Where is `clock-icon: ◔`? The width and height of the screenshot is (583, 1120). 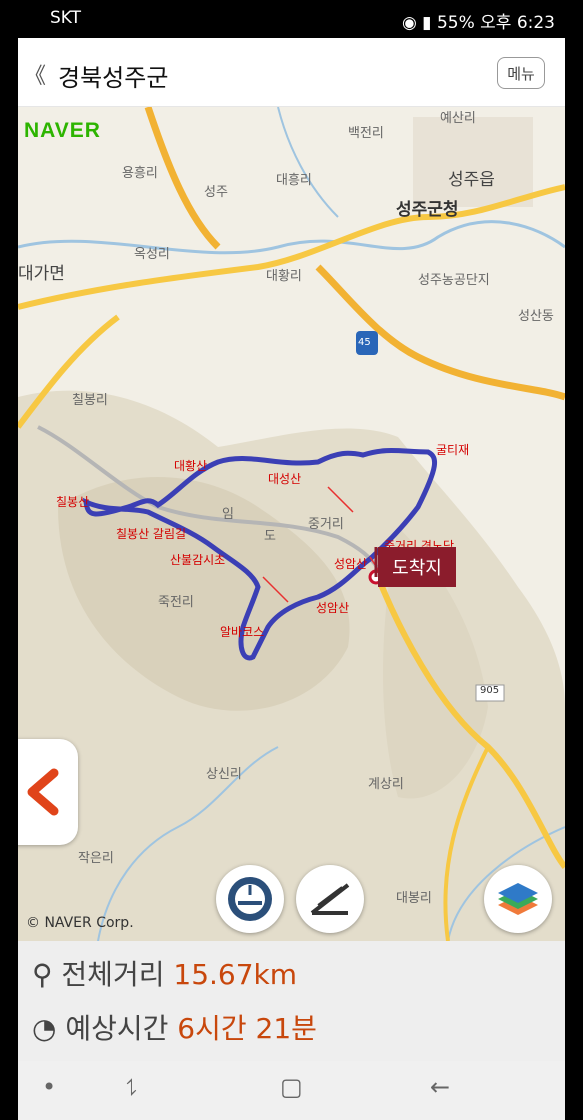
clock-icon: ◔ is located at coordinates (44, 1028).